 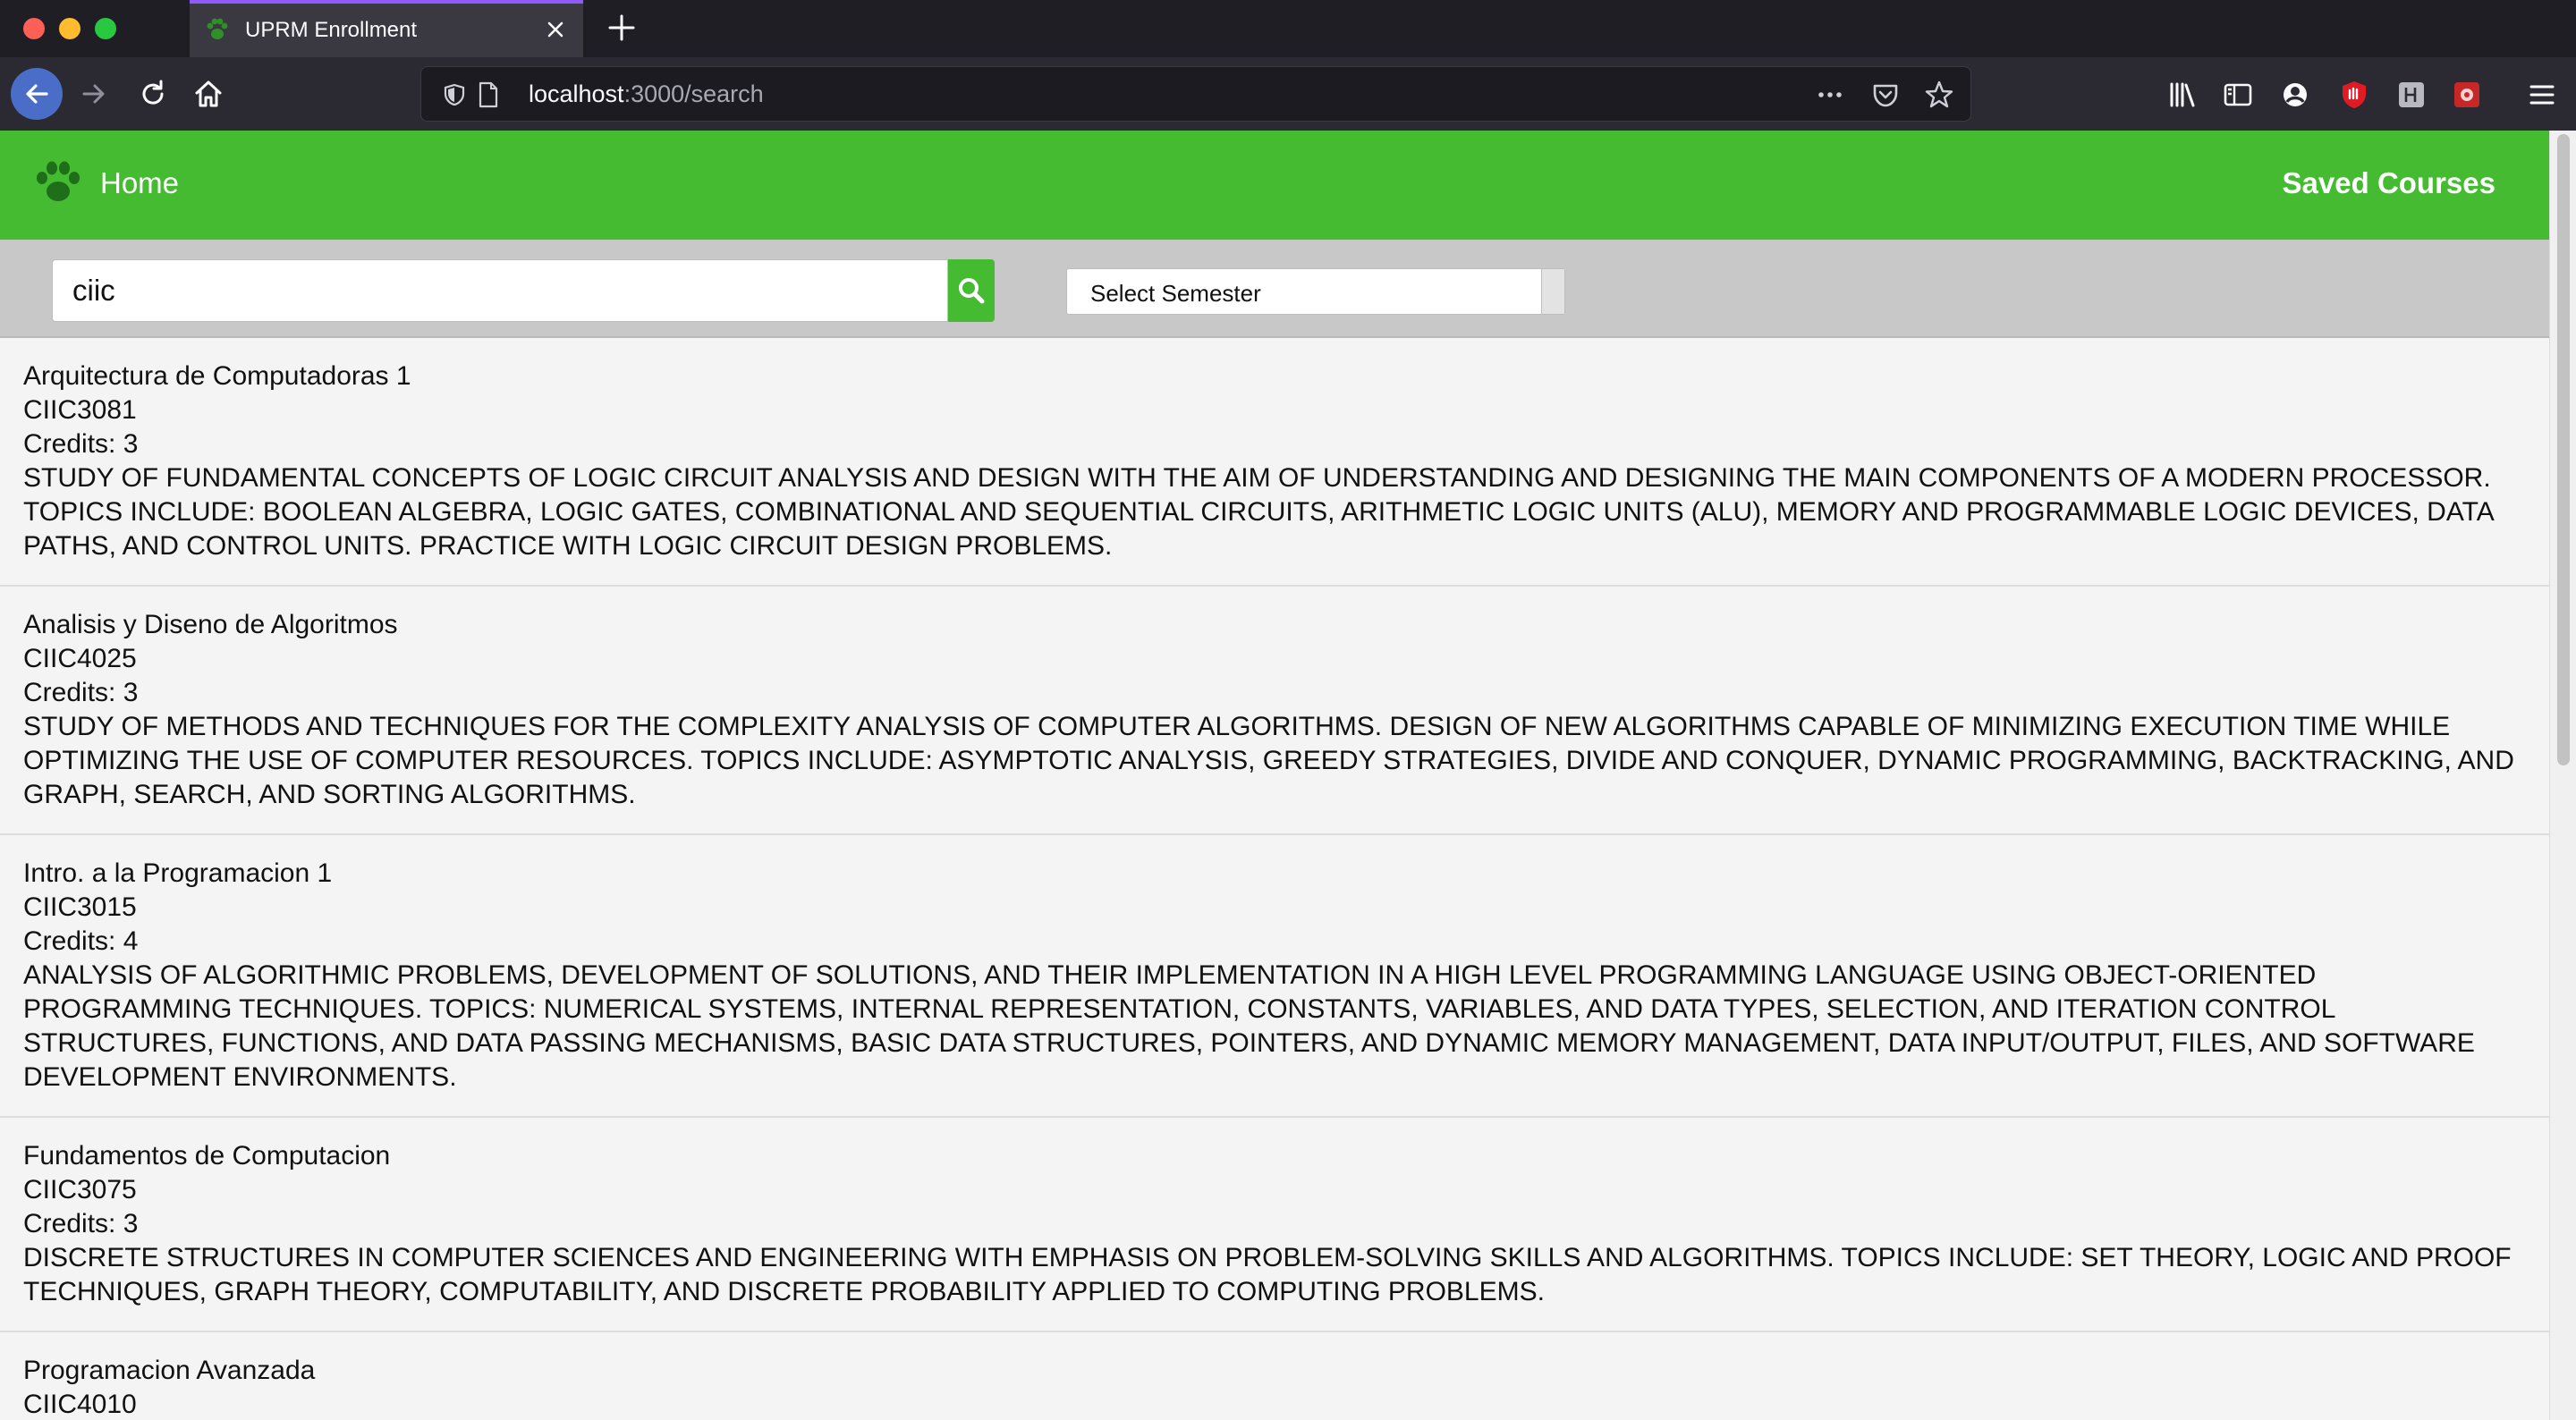 I want to click on semester-select-handle, so click(x=1552, y=291).